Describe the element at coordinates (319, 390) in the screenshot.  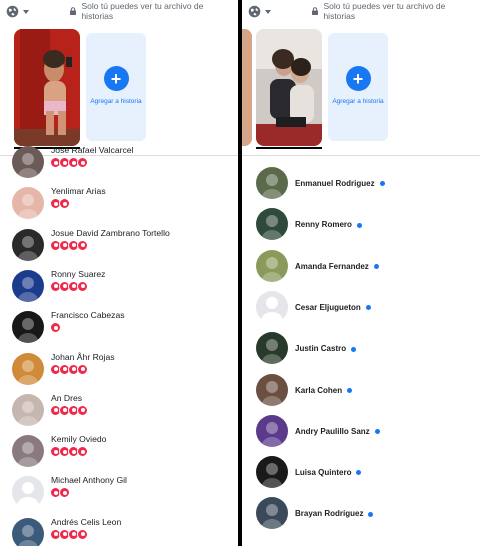
I see `viewer-name-text: Karla Cohen` at that location.